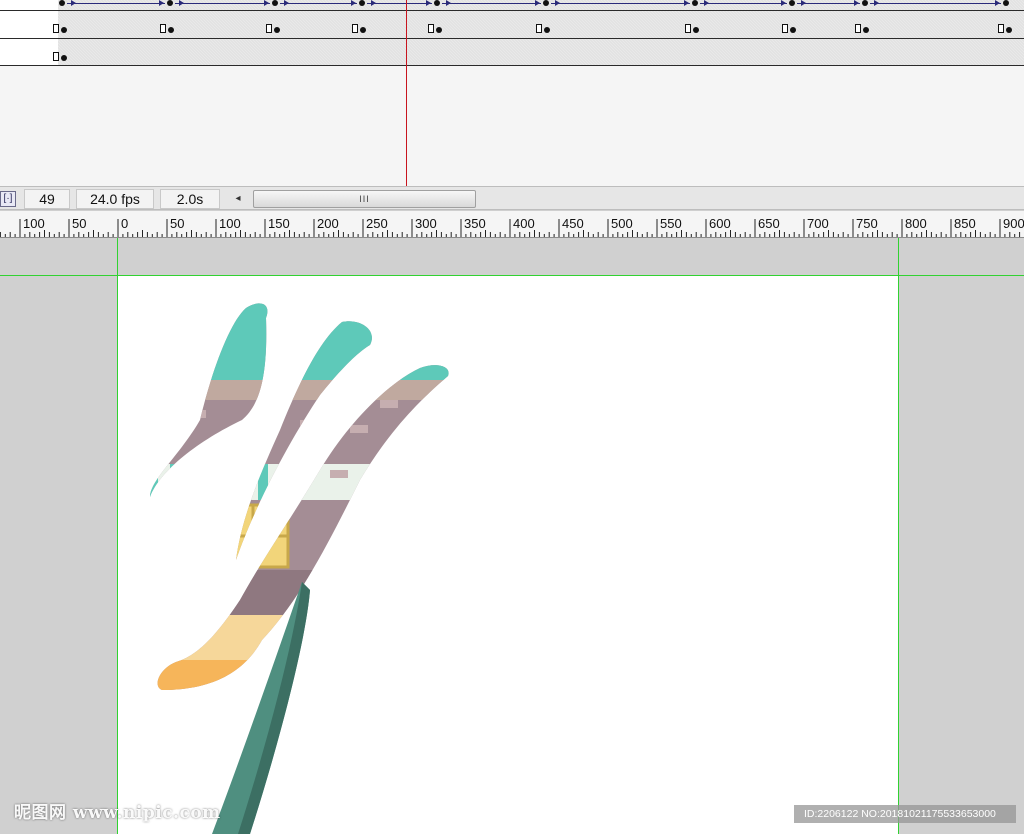 The image size is (1024, 834). I want to click on ruler-label: 900, so click(1013, 223).